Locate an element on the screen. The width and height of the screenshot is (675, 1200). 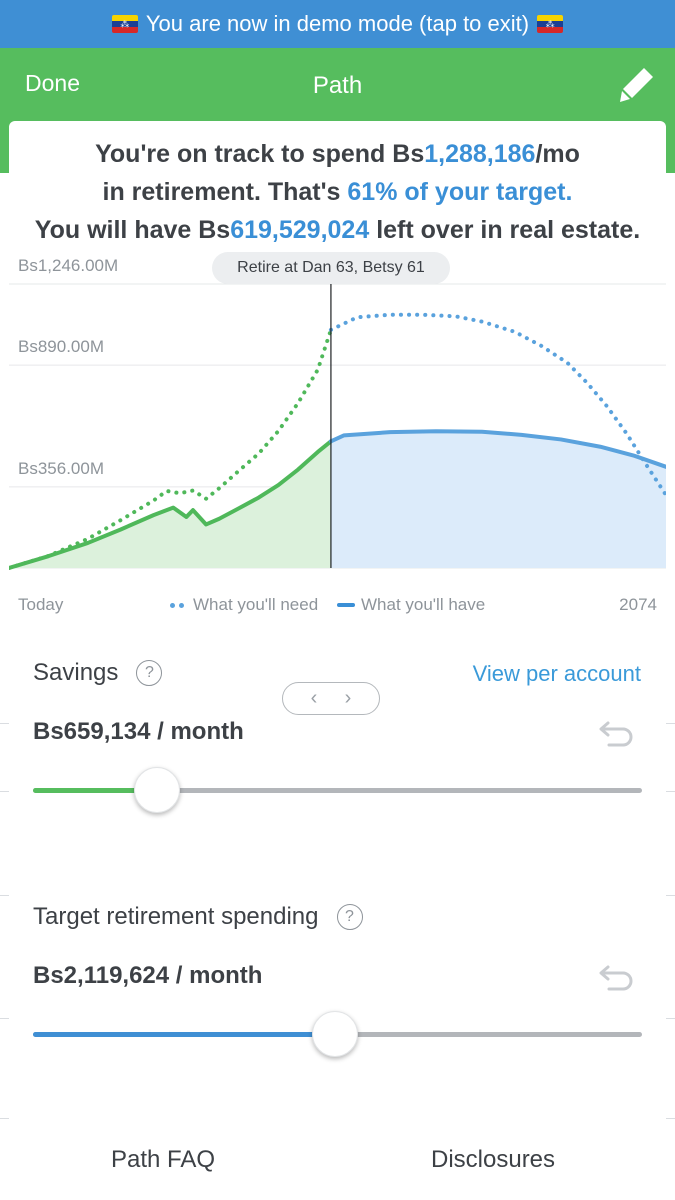
page-title: Path is located at coordinates (337, 85).